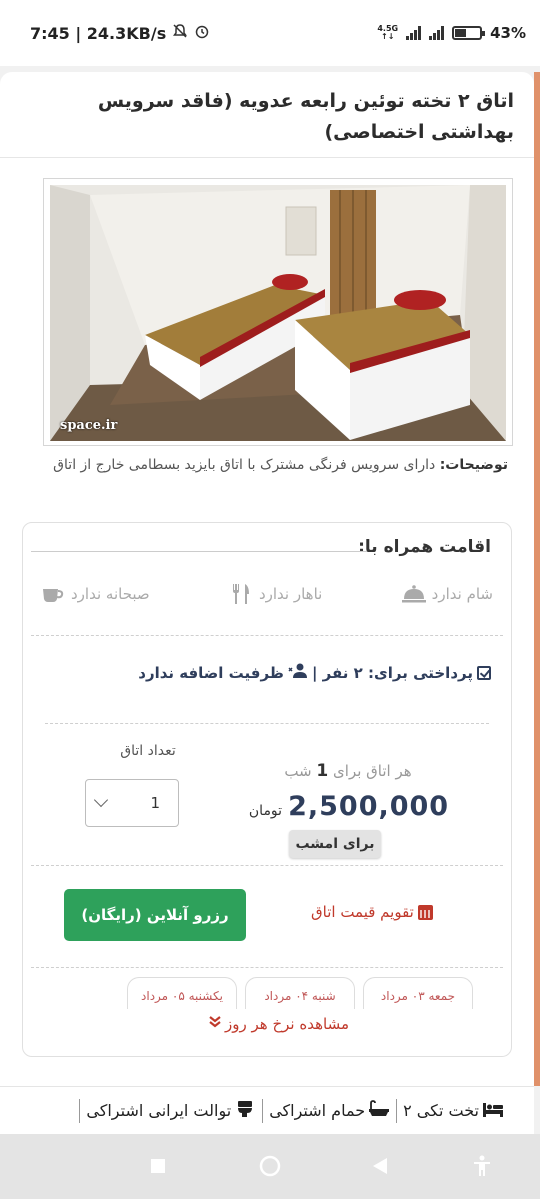 The height and width of the screenshot is (1199, 540). I want to click on meal-breakfast: صبحانه ندارد, so click(95, 594).